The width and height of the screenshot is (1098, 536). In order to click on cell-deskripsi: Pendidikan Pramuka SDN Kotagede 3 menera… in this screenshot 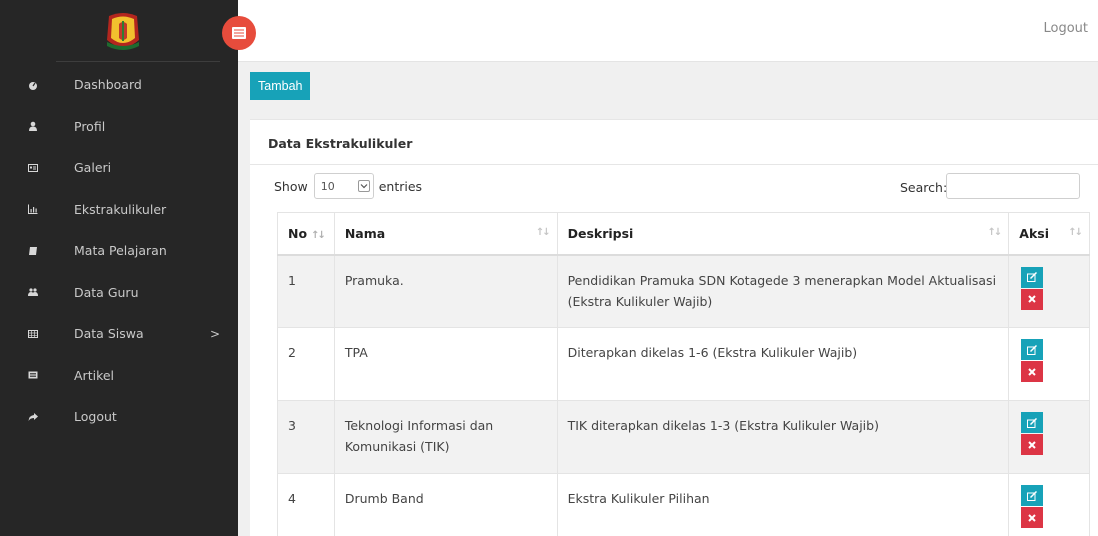, I will do `click(783, 291)`.